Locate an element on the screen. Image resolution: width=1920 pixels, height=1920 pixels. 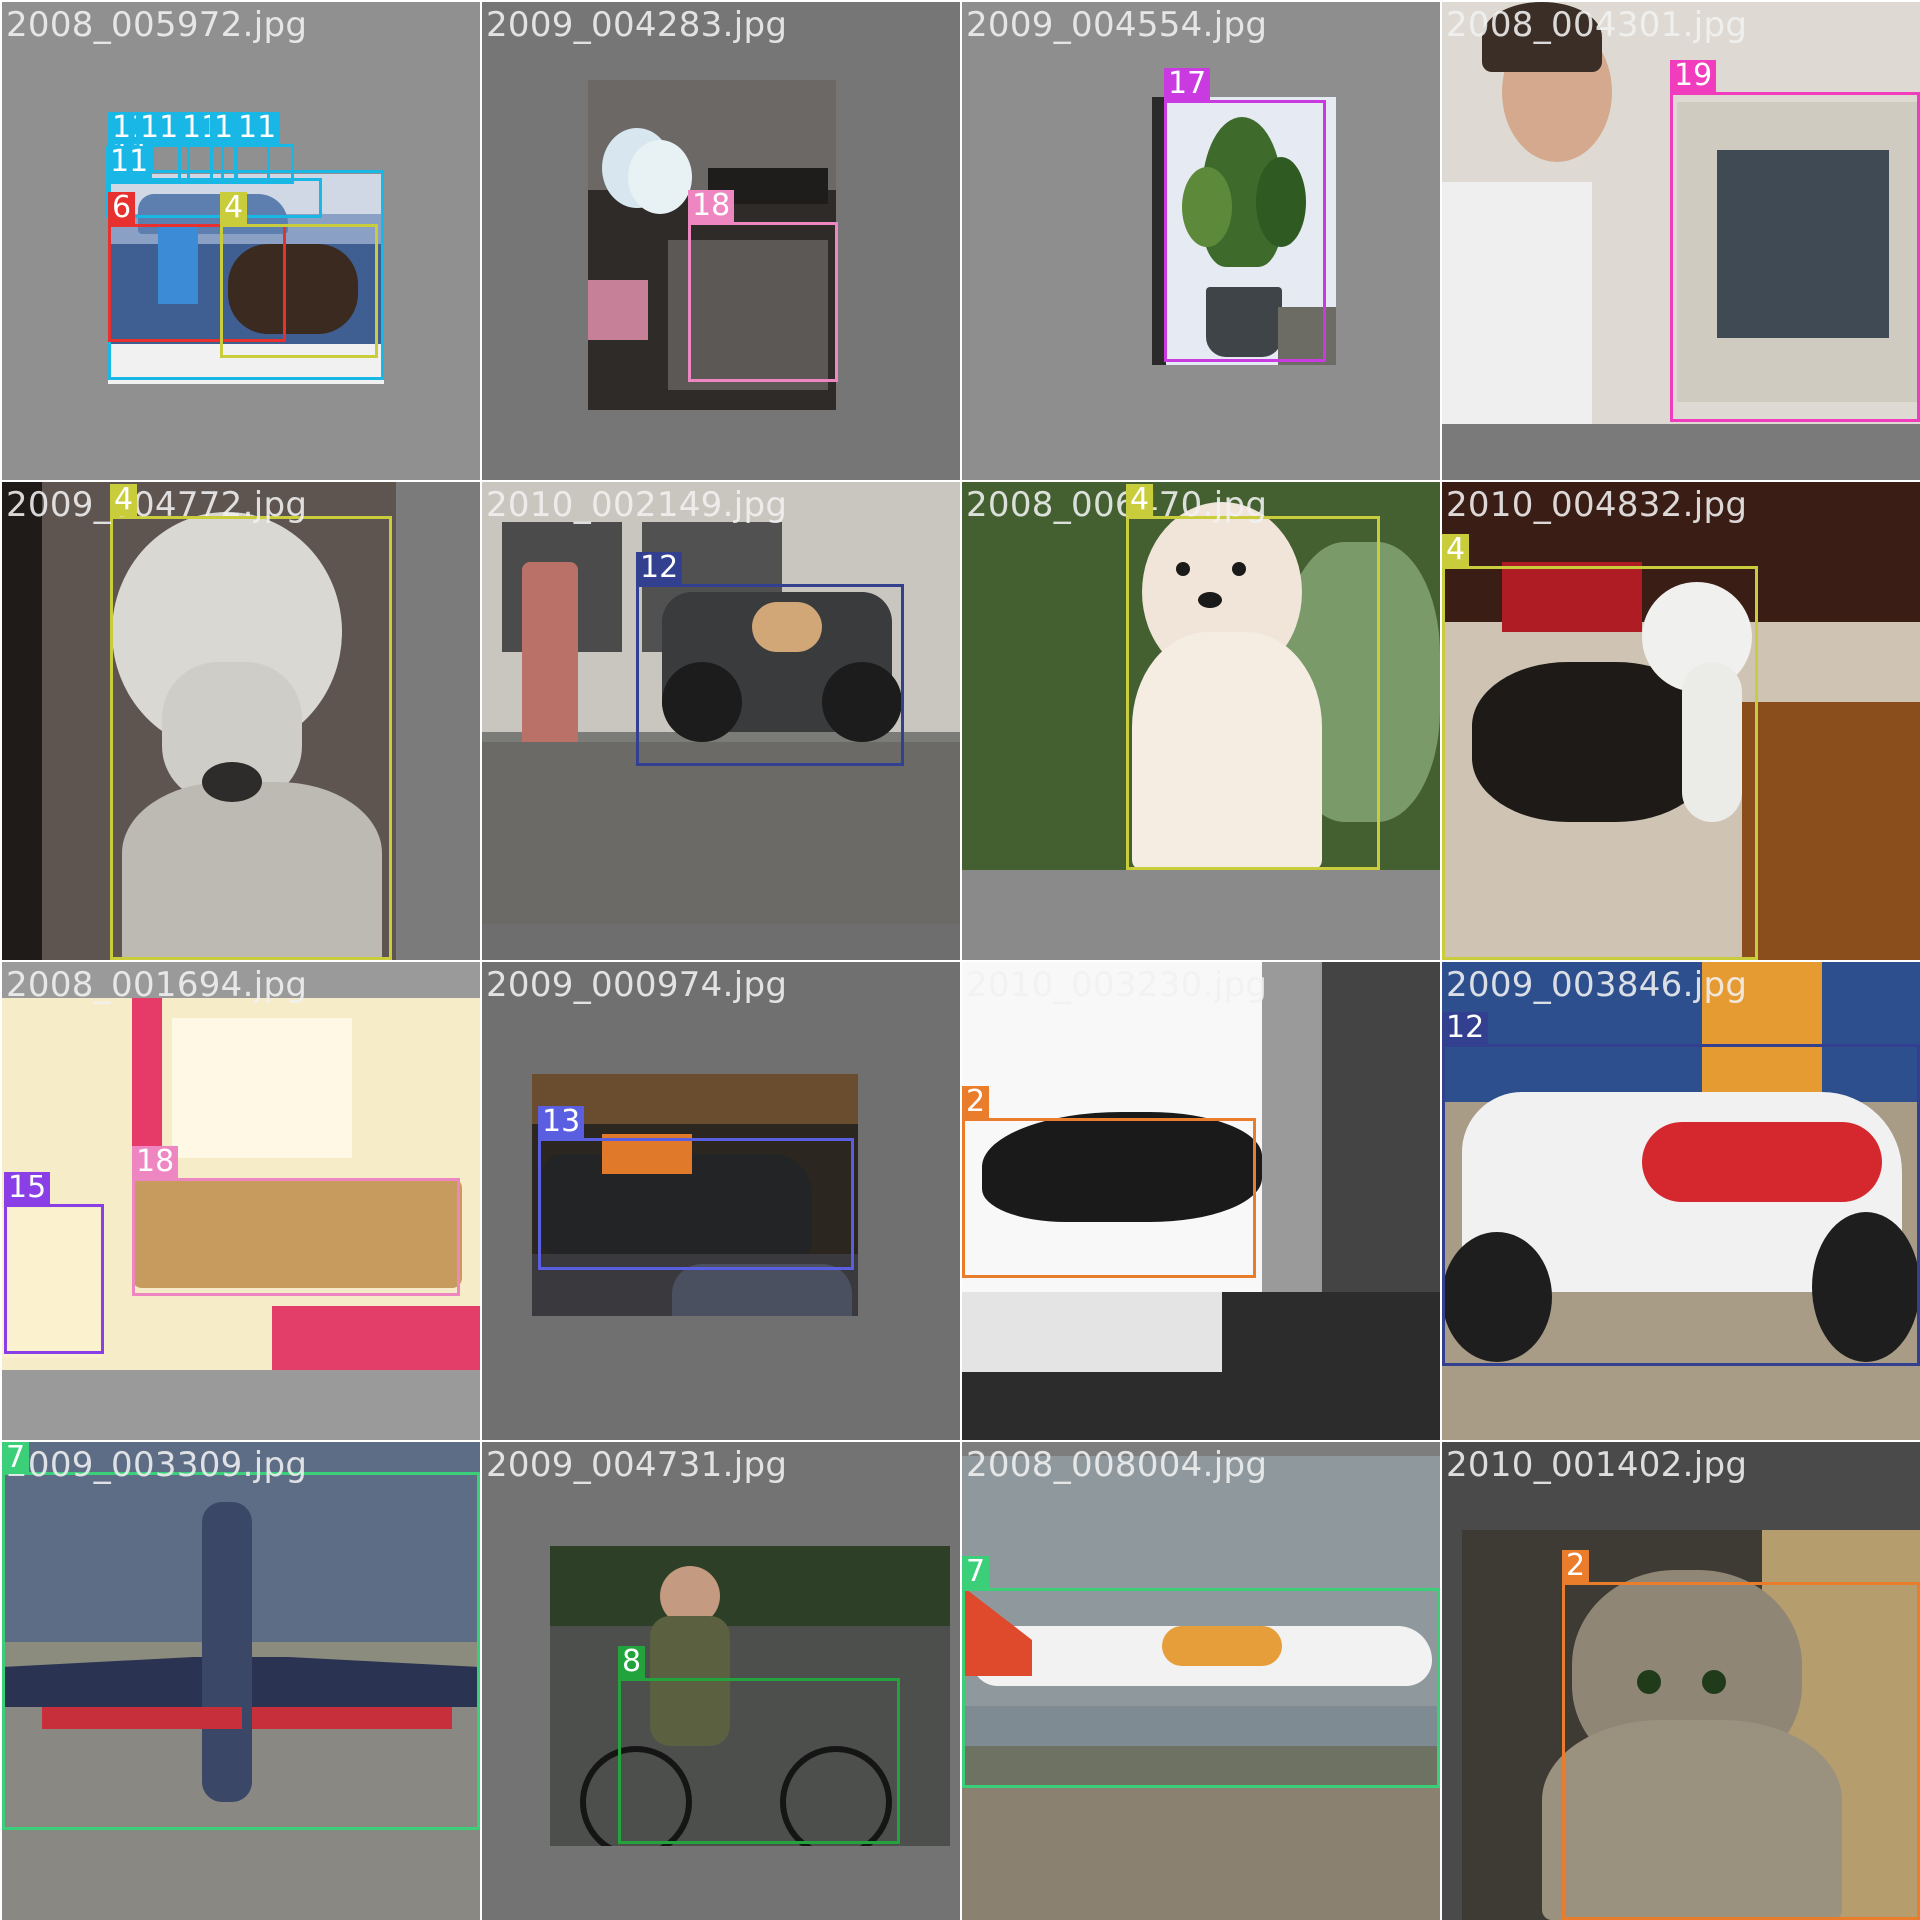
filename-label: 2008_001694.jpg is located at coordinates (157, 985).